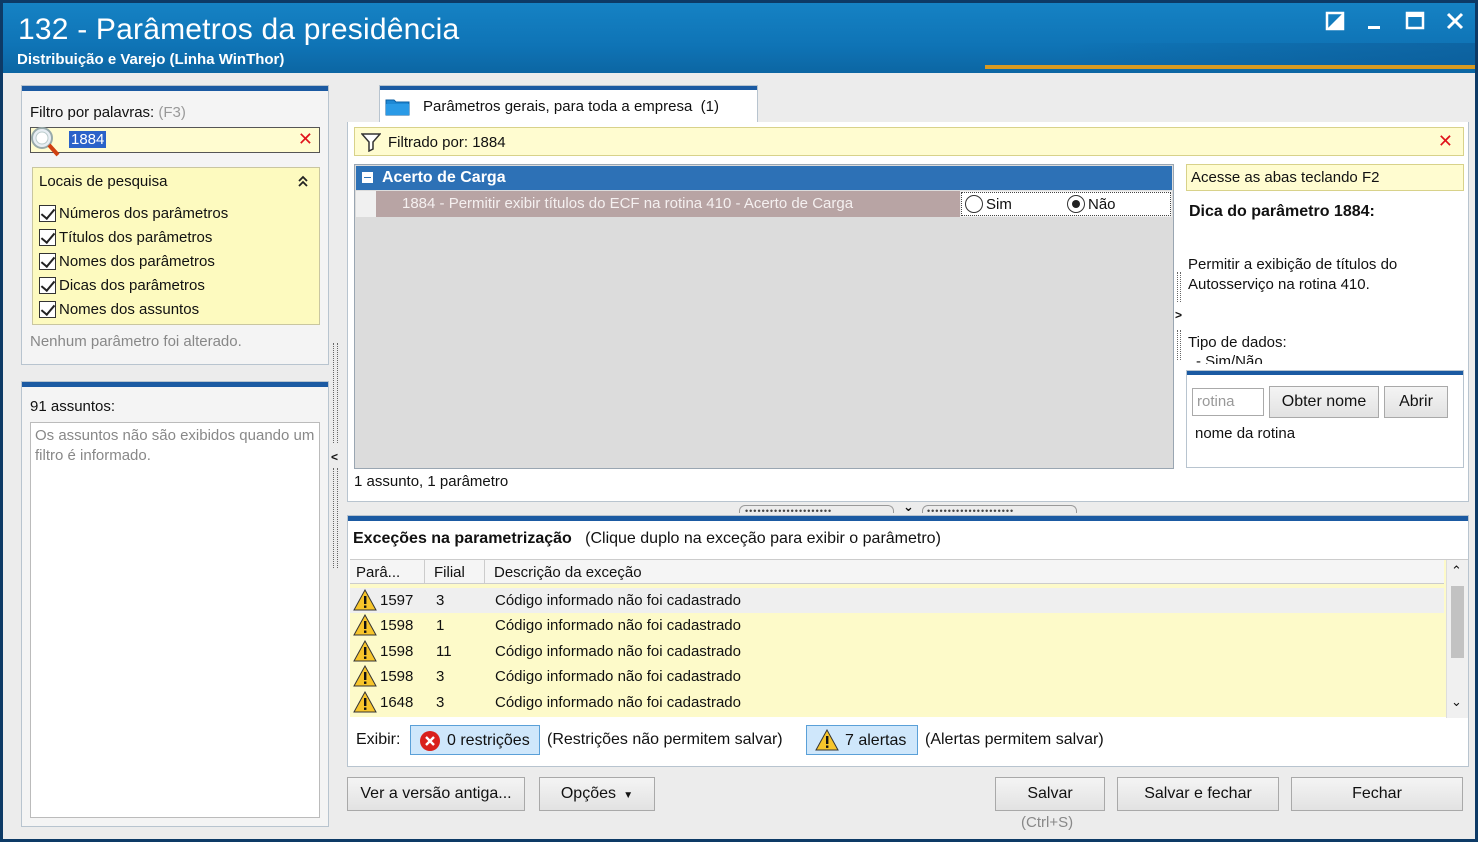 The image size is (1478, 842). What do you see at coordinates (627, 795) in the screenshot?
I see `caret-down-icon: ▼` at bounding box center [627, 795].